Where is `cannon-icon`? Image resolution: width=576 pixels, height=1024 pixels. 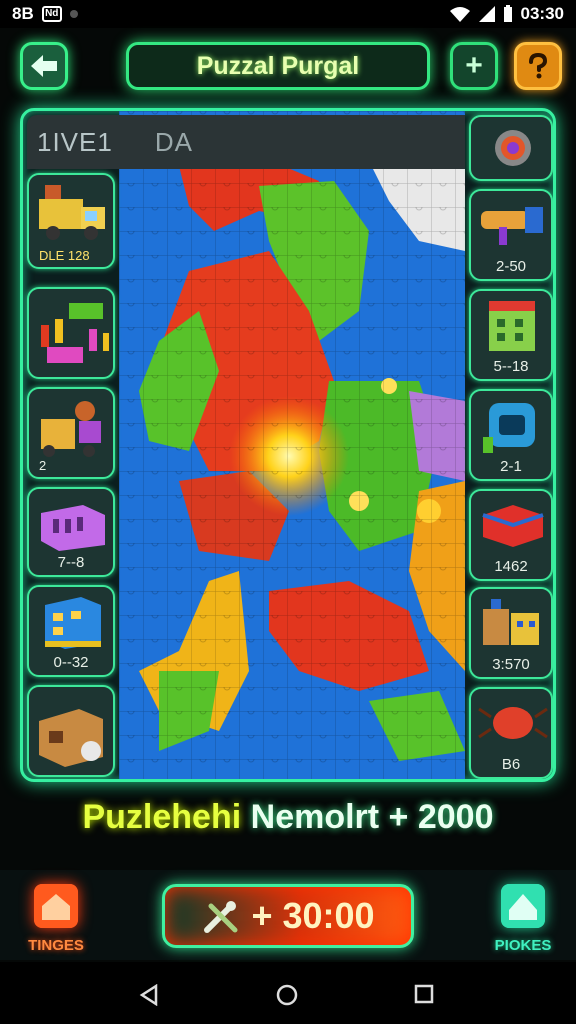 cannon-icon is located at coordinates (512, 226).